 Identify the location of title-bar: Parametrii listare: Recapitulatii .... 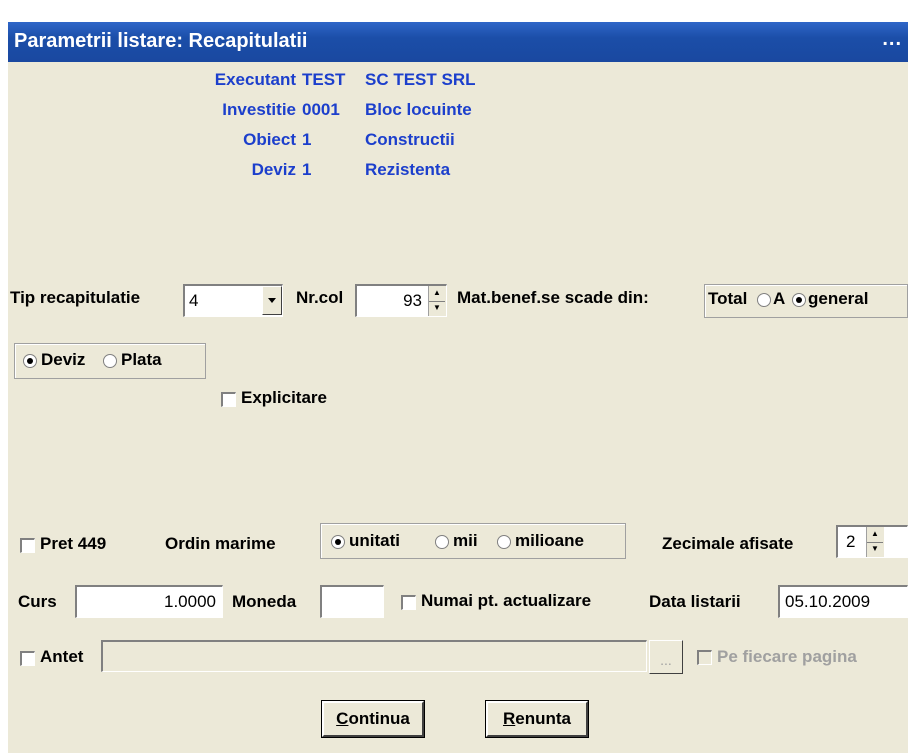
(458, 42).